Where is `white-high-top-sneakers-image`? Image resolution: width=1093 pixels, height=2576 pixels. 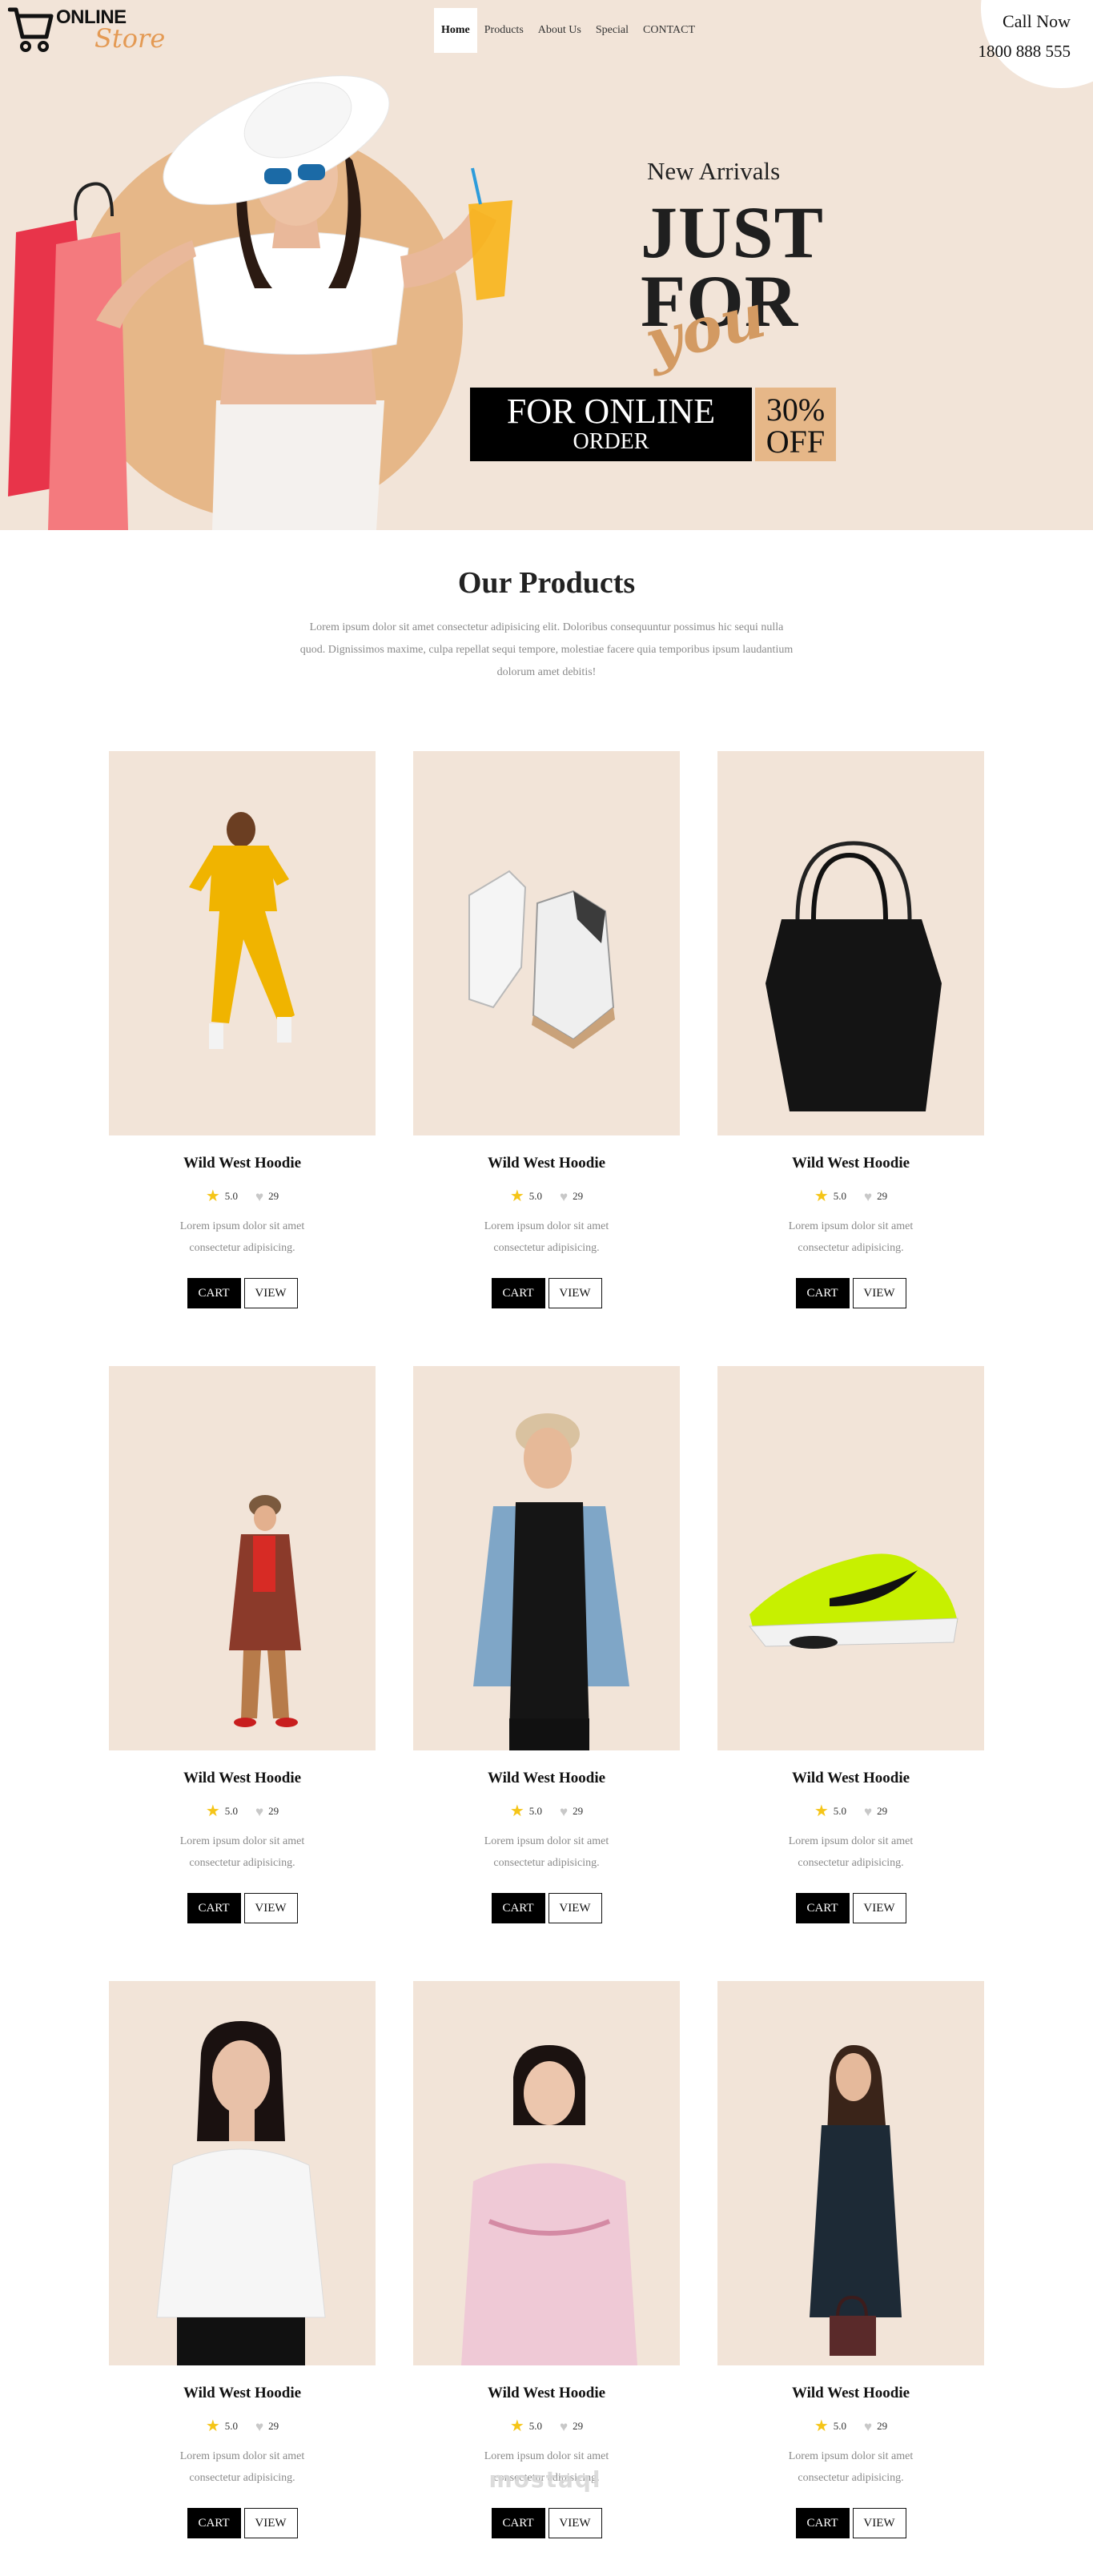 white-high-top-sneakers-image is located at coordinates (542, 959).